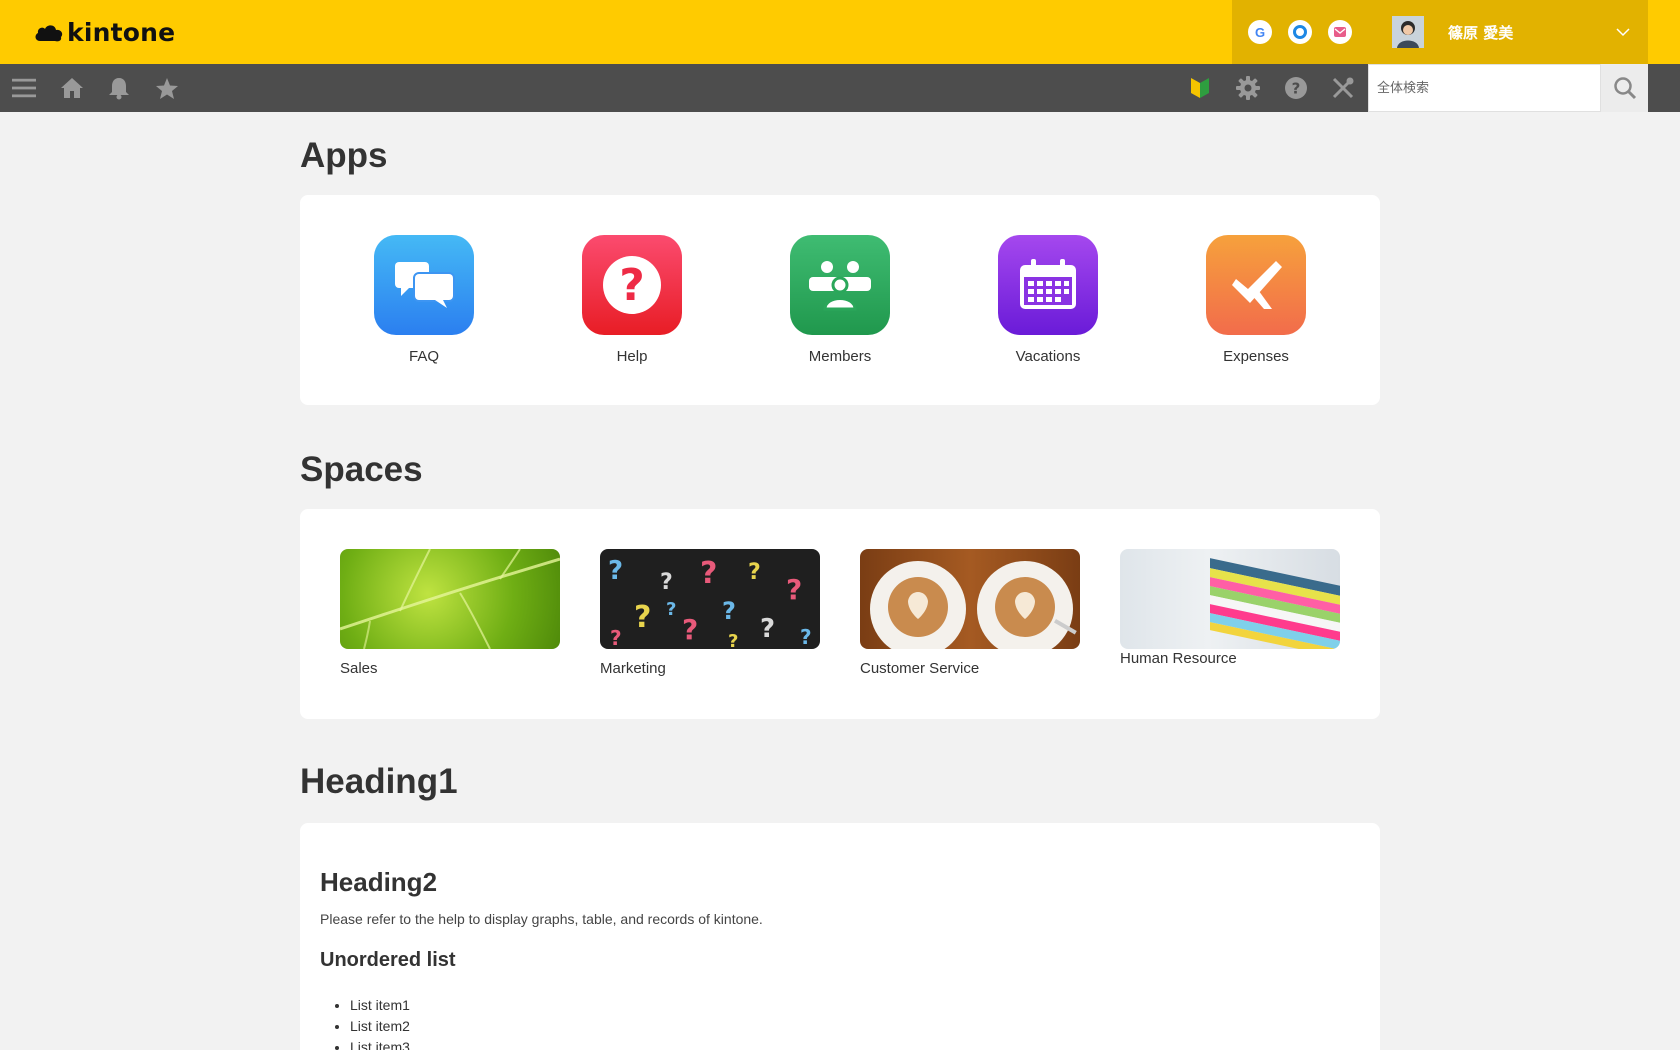  Describe the element at coordinates (49, 33) in the screenshot. I see `cloud-logo-icon` at that location.